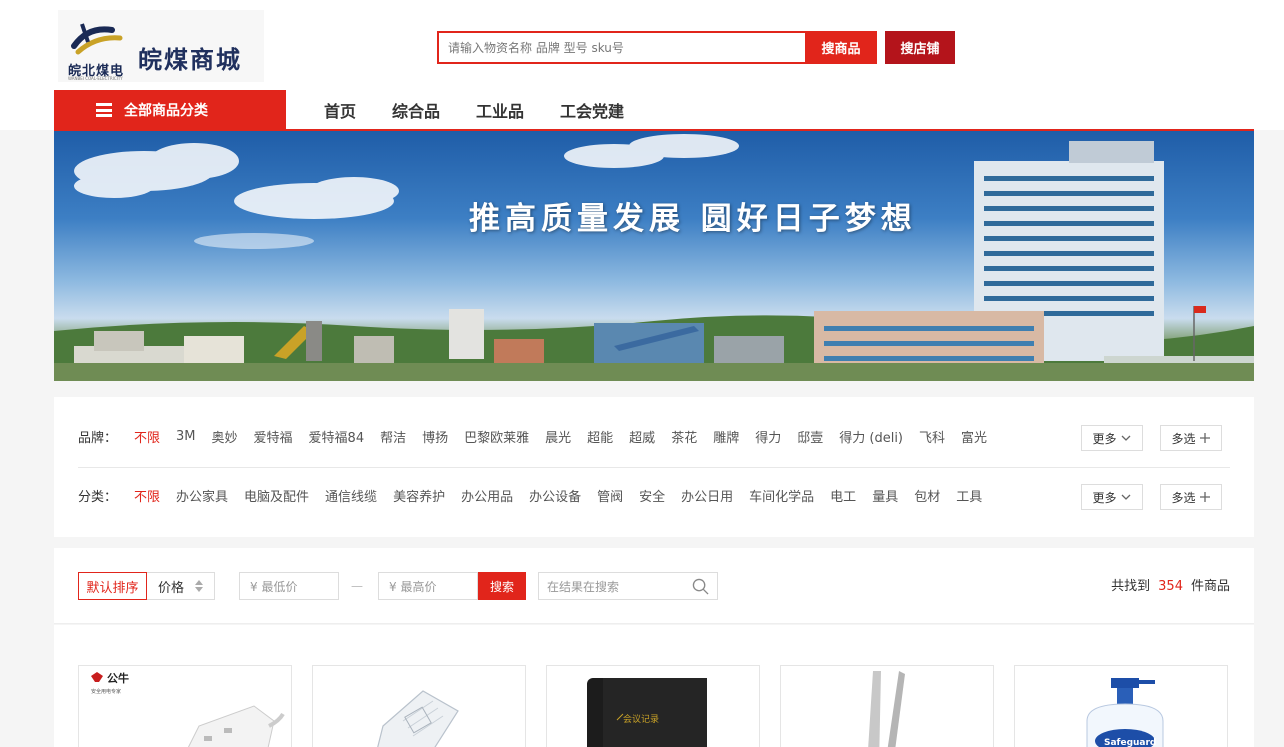 This screenshot has height=747, width=1284. What do you see at coordinates (97, 39) in the screenshot?
I see `logo-mark-icon` at bounding box center [97, 39].